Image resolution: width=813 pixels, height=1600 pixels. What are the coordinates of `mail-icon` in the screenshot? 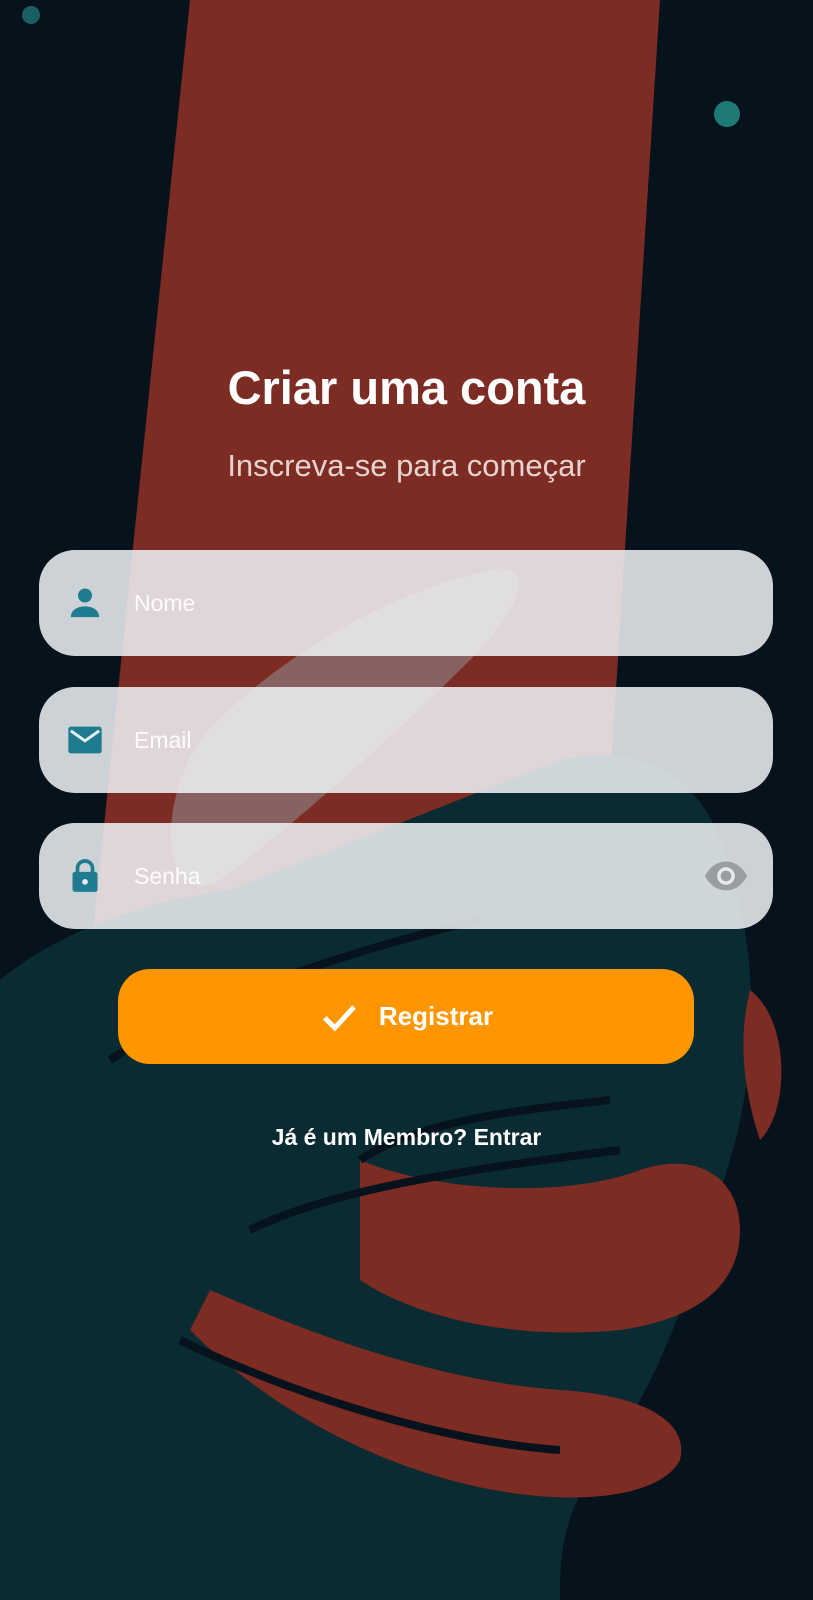 It's located at (85, 740).